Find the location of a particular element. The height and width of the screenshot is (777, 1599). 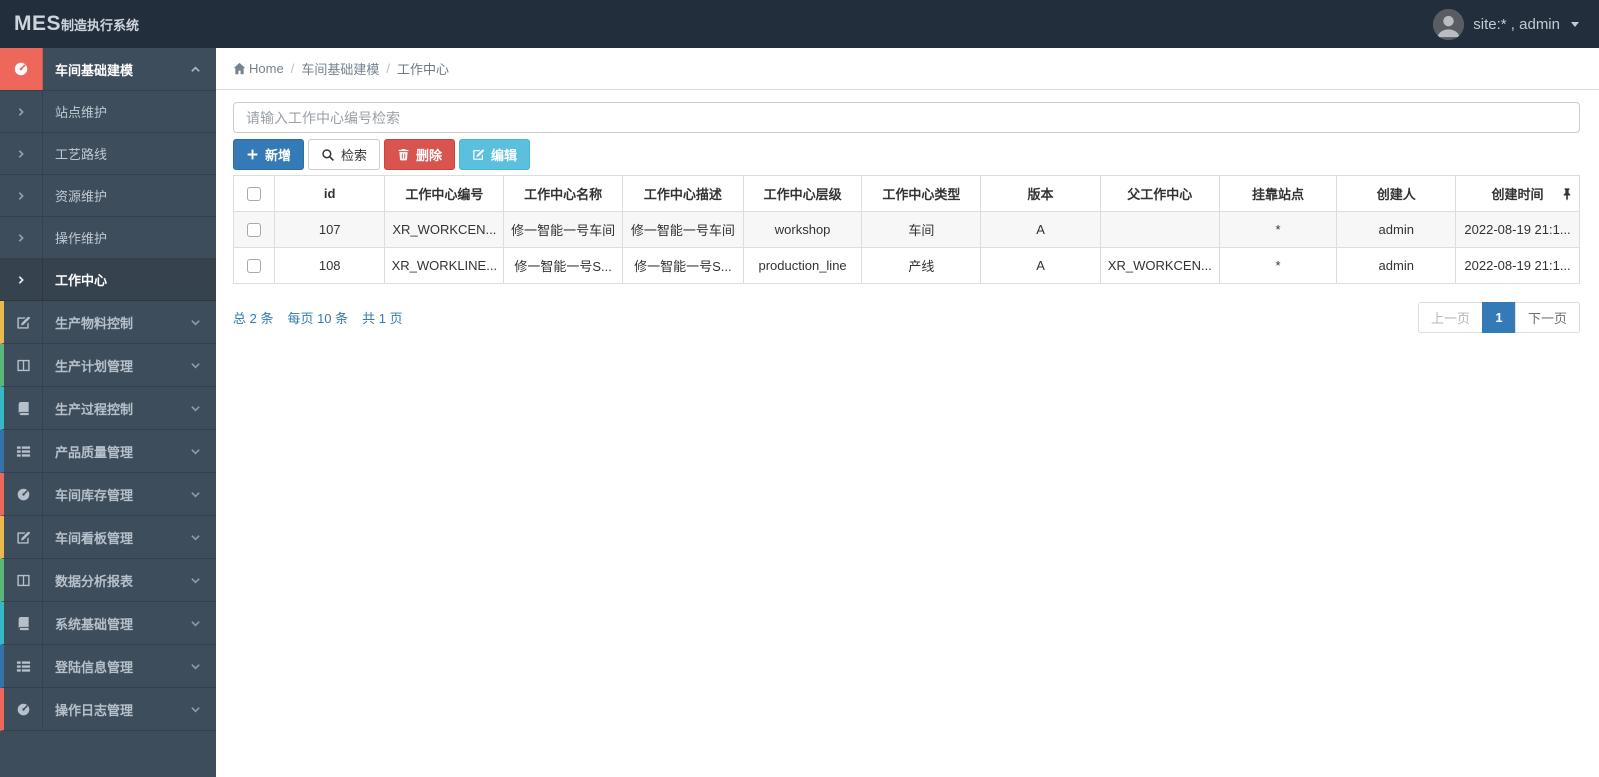

sidebar-item-site-maintenance: 站点维护 is located at coordinates (108, 112).